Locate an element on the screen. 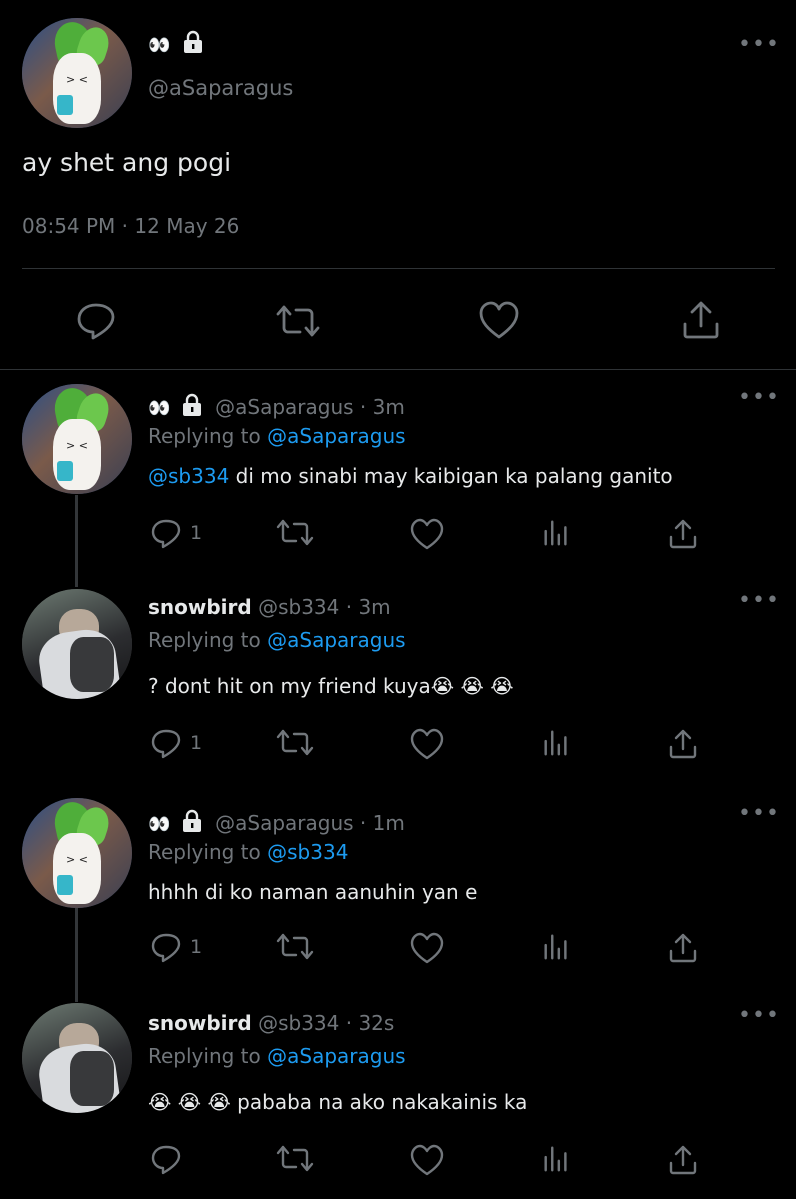 Image resolution: width=796 pixels, height=1199 pixels. display-name-text: 👀 is located at coordinates (159, 45).